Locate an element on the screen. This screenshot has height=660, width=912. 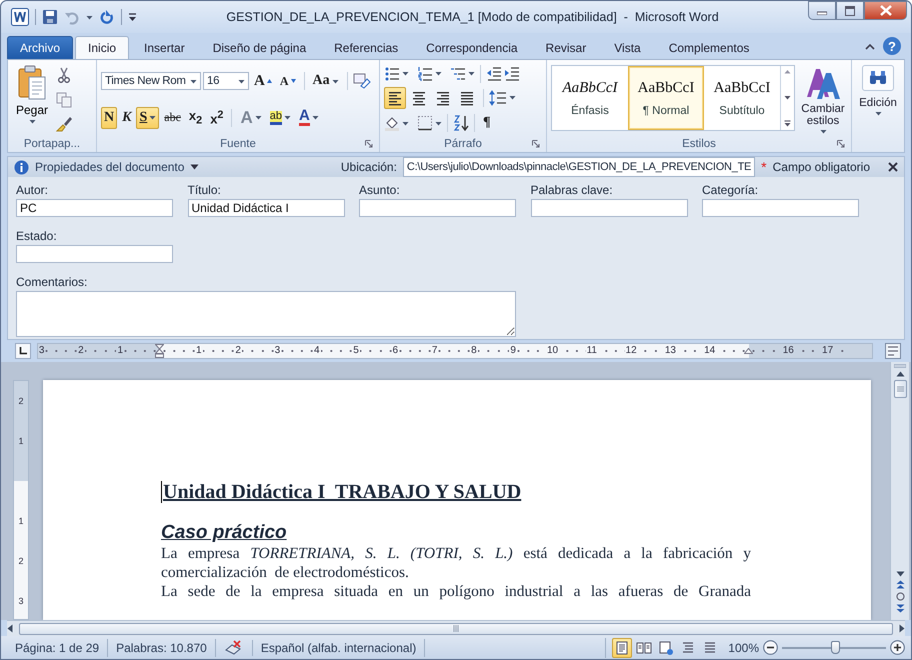
help-button: ? is located at coordinates (892, 46).